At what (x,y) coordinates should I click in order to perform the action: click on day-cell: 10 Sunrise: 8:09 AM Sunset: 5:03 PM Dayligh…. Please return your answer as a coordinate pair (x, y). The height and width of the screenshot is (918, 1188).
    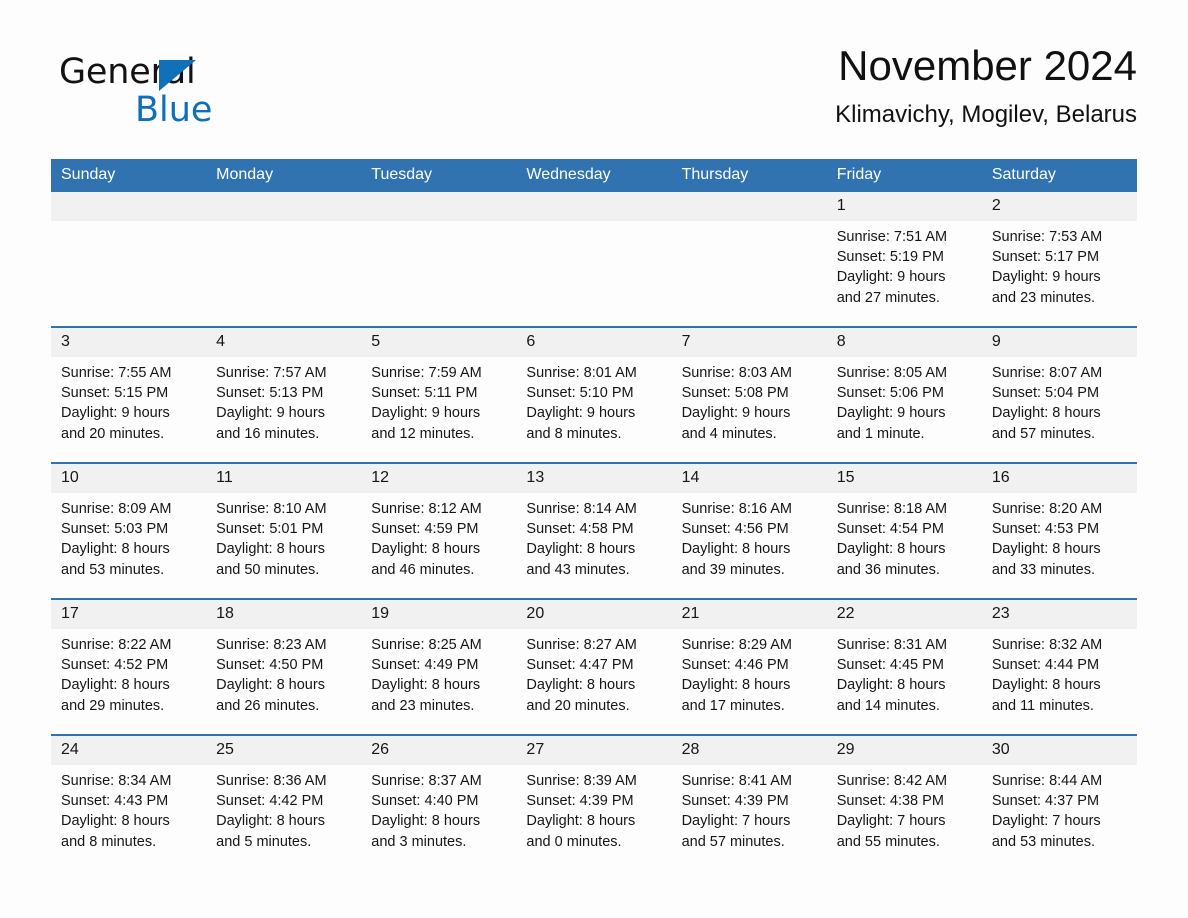
    Looking at the image, I should click on (129, 530).